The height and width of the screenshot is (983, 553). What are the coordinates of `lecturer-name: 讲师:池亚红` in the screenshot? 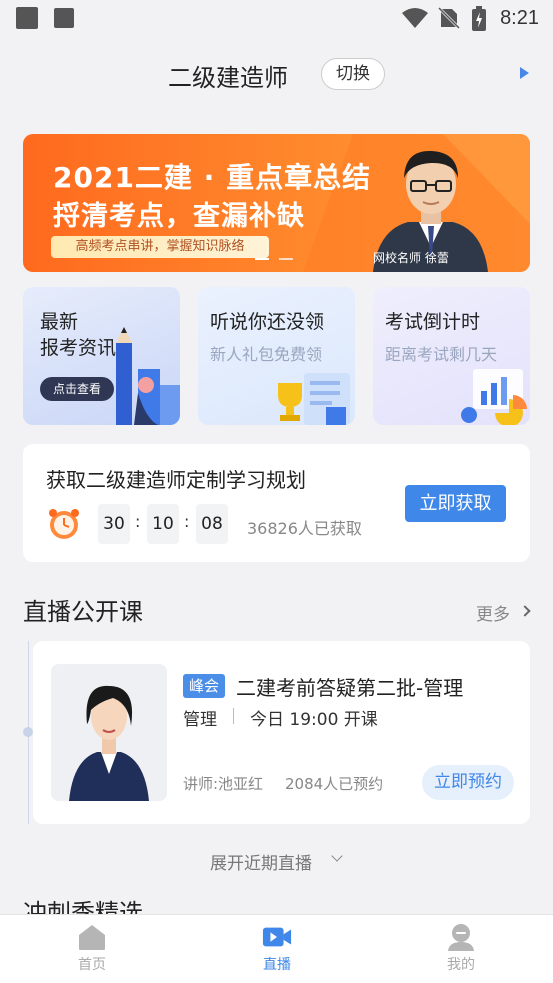 It's located at (223, 784).